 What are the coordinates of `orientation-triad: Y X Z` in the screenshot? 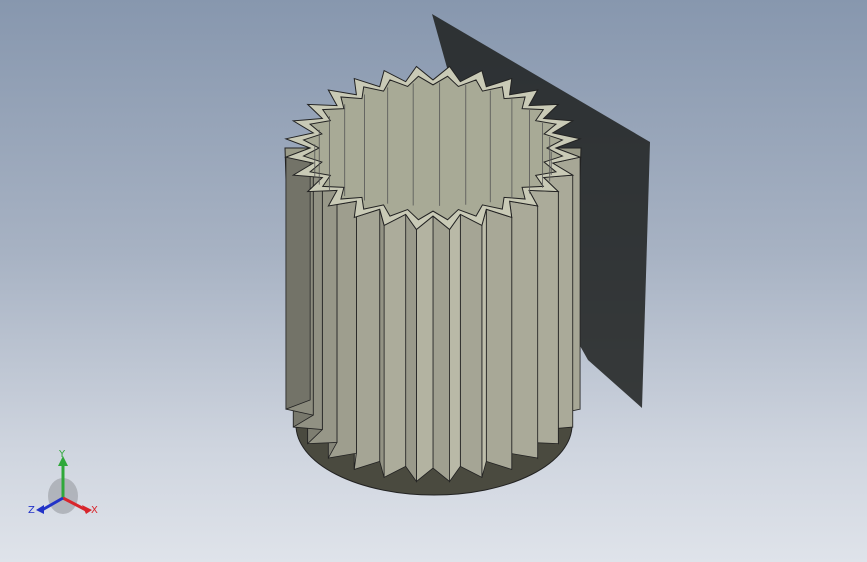 It's located at (65, 487).